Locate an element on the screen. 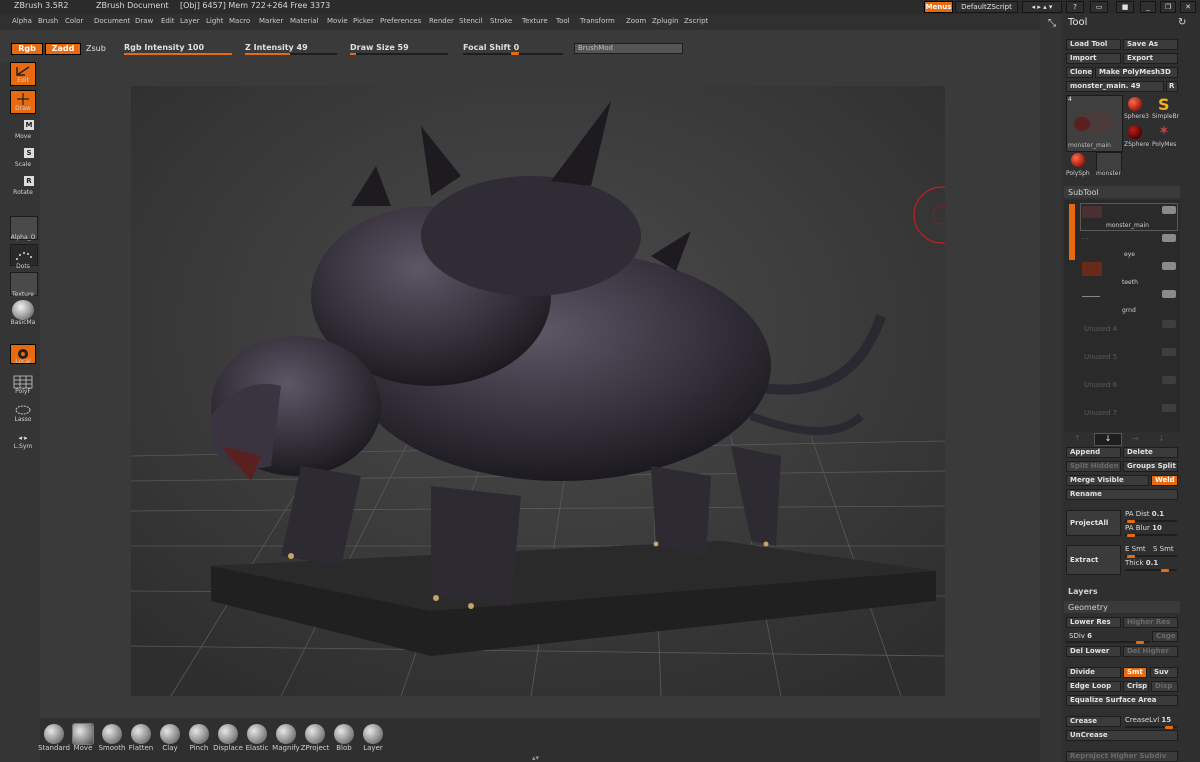 The image size is (1200, 762). menu-movie: Movie is located at coordinates (337, 21).